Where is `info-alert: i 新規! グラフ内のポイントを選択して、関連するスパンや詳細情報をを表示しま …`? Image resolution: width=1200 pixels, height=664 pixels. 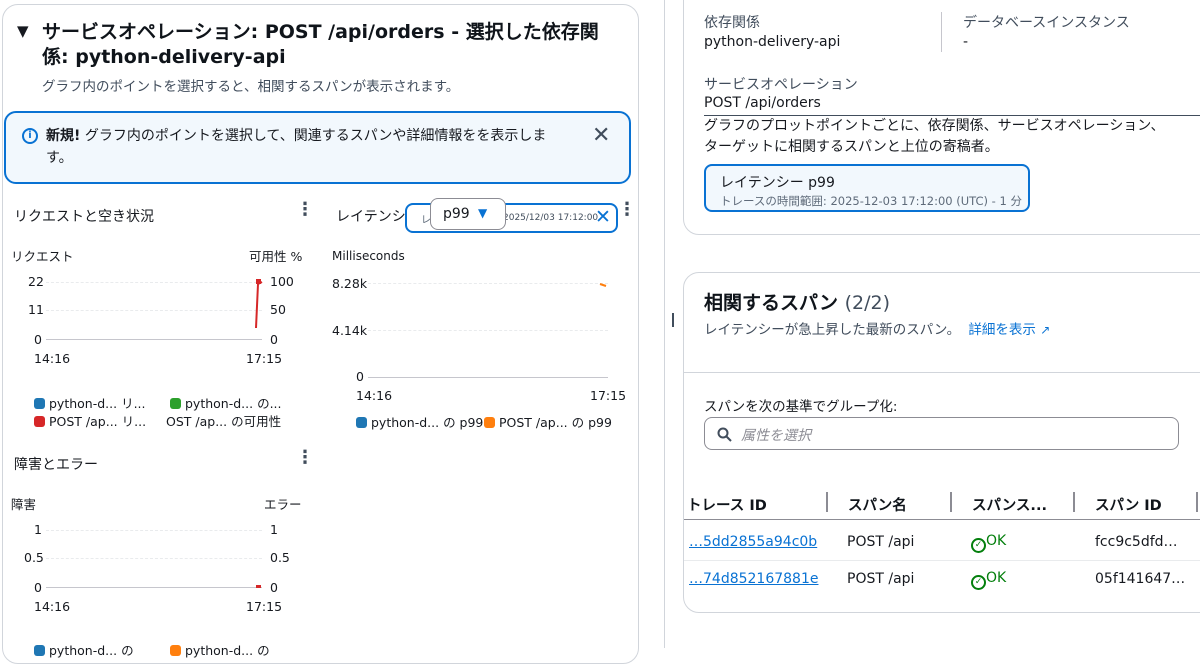
info-alert: i 新規! グラフ内のポイントを選択して、関連するスパンや詳細情報をを表示しま … is located at coordinates (317, 147).